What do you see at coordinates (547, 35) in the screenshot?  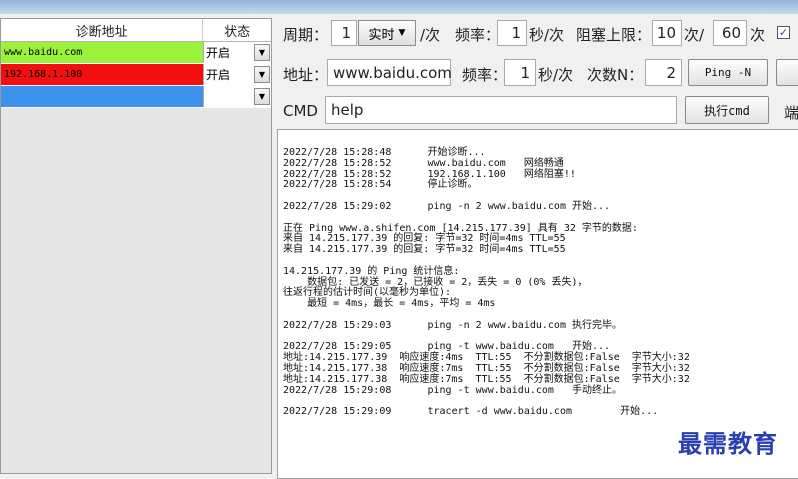 I see `freq-unit: 秒/次` at bounding box center [547, 35].